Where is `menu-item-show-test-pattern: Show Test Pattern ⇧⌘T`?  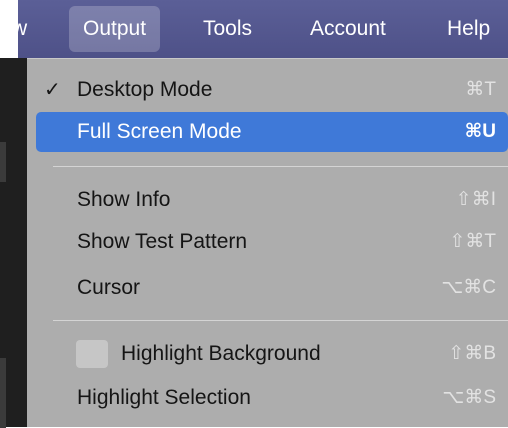
menu-item-show-test-pattern: Show Test Pattern ⇧⌘T is located at coordinates (267, 242).